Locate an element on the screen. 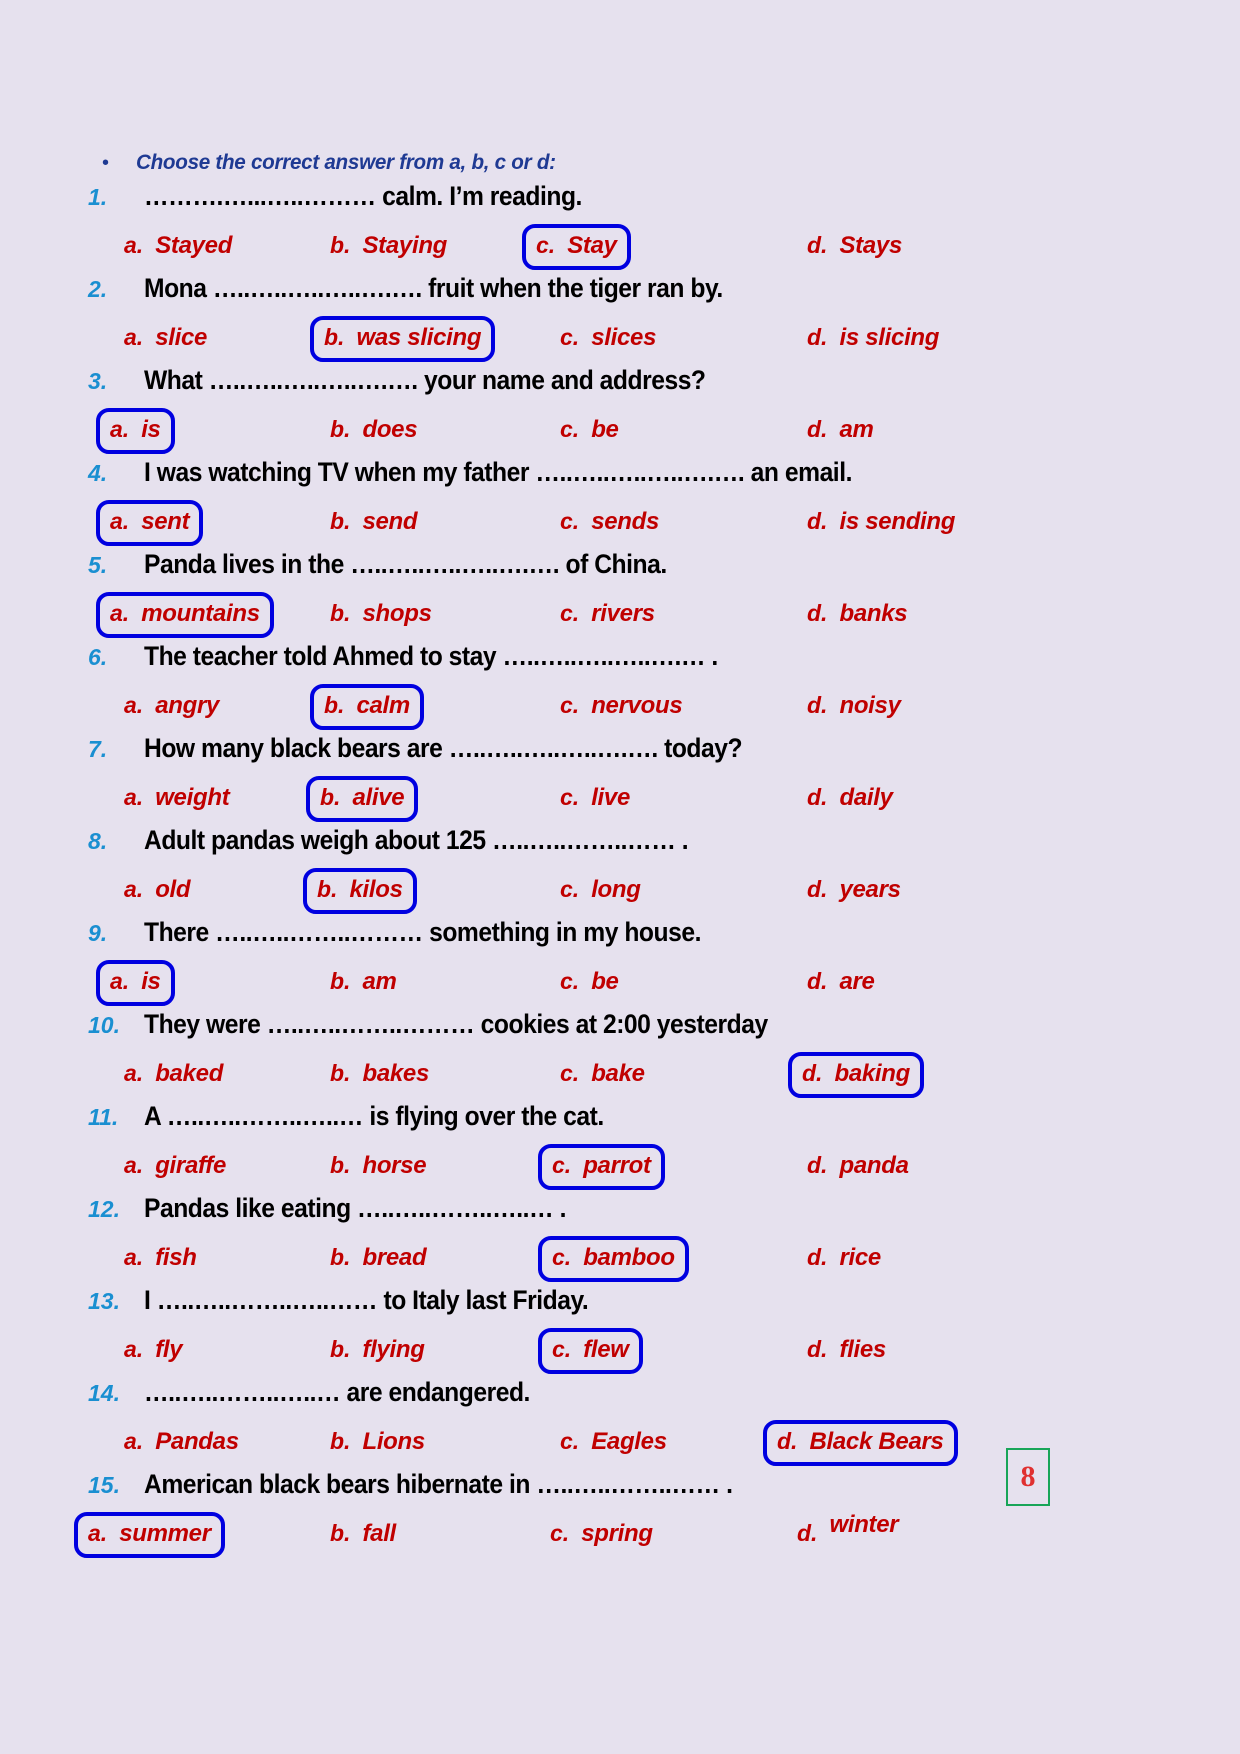  option-label: bake is located at coordinates (618, 1073).